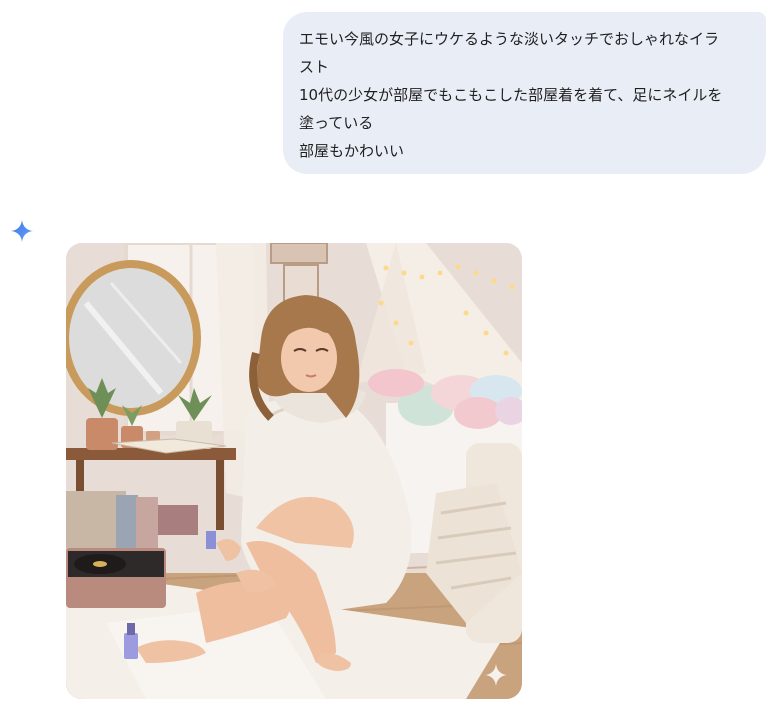 This screenshot has height=719, width=781. Describe the element at coordinates (314, 67) in the screenshot. I see `user-message-line: スト` at that location.